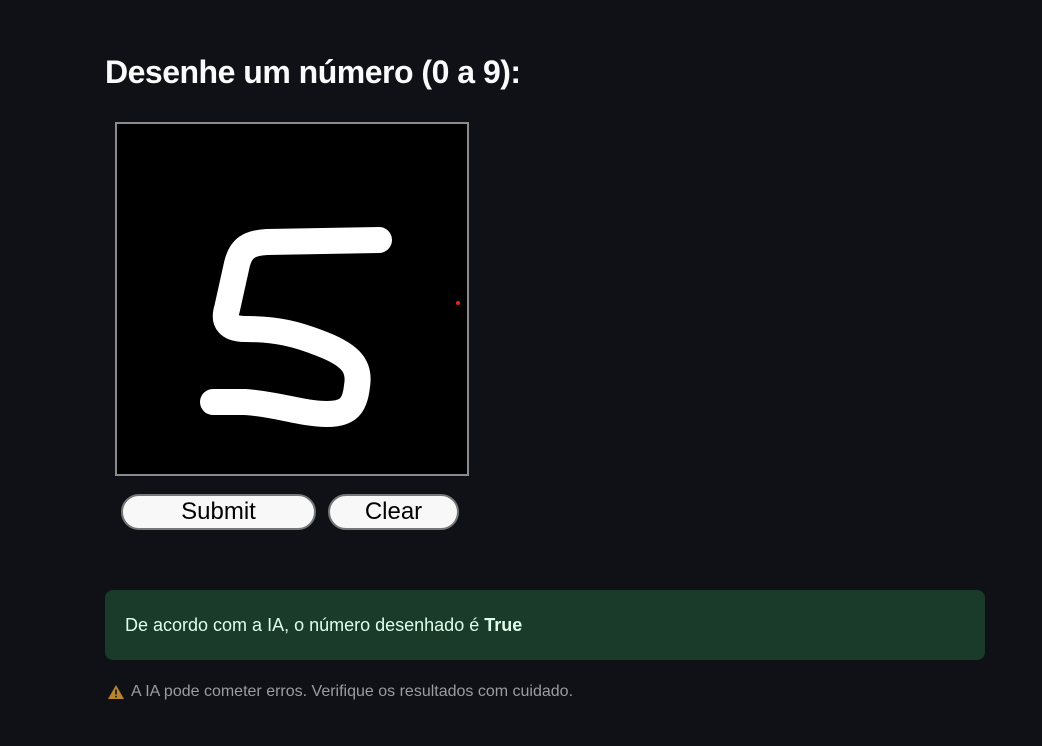 The image size is (1042, 746). Describe the element at coordinates (116, 692) in the screenshot. I see `warning-icon` at that location.